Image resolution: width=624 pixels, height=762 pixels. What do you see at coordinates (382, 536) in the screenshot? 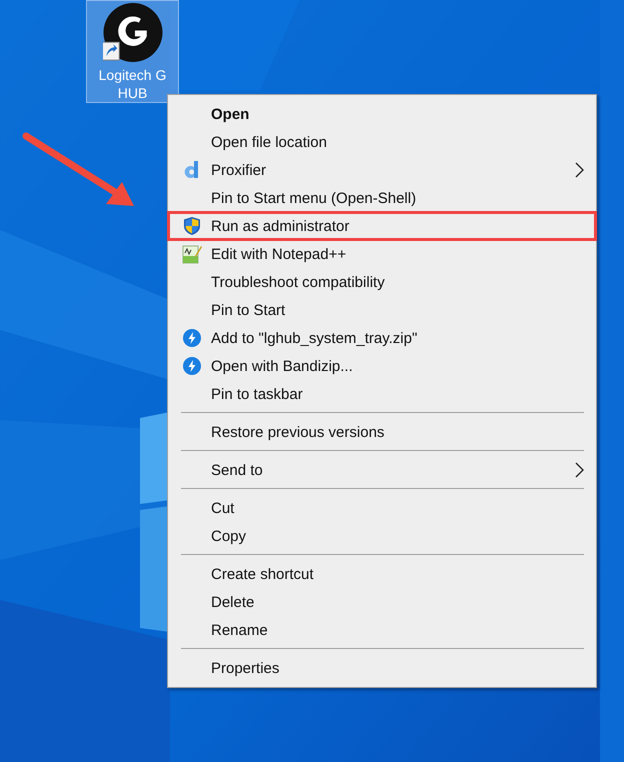
I see `menu-item: Copy` at bounding box center [382, 536].